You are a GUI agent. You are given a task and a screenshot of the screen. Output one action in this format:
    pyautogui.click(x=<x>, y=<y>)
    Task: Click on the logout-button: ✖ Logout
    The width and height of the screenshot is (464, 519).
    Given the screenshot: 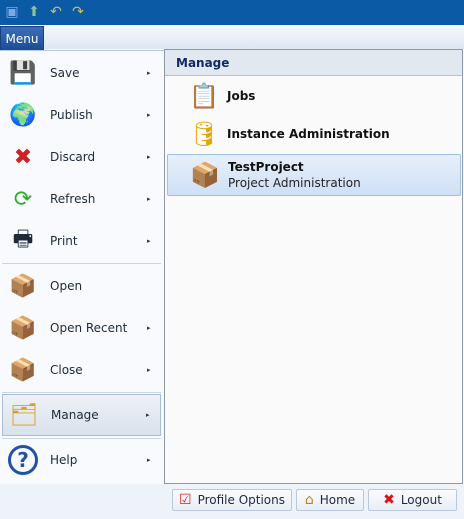 What is the action you would take?
    pyautogui.click(x=412, y=500)
    